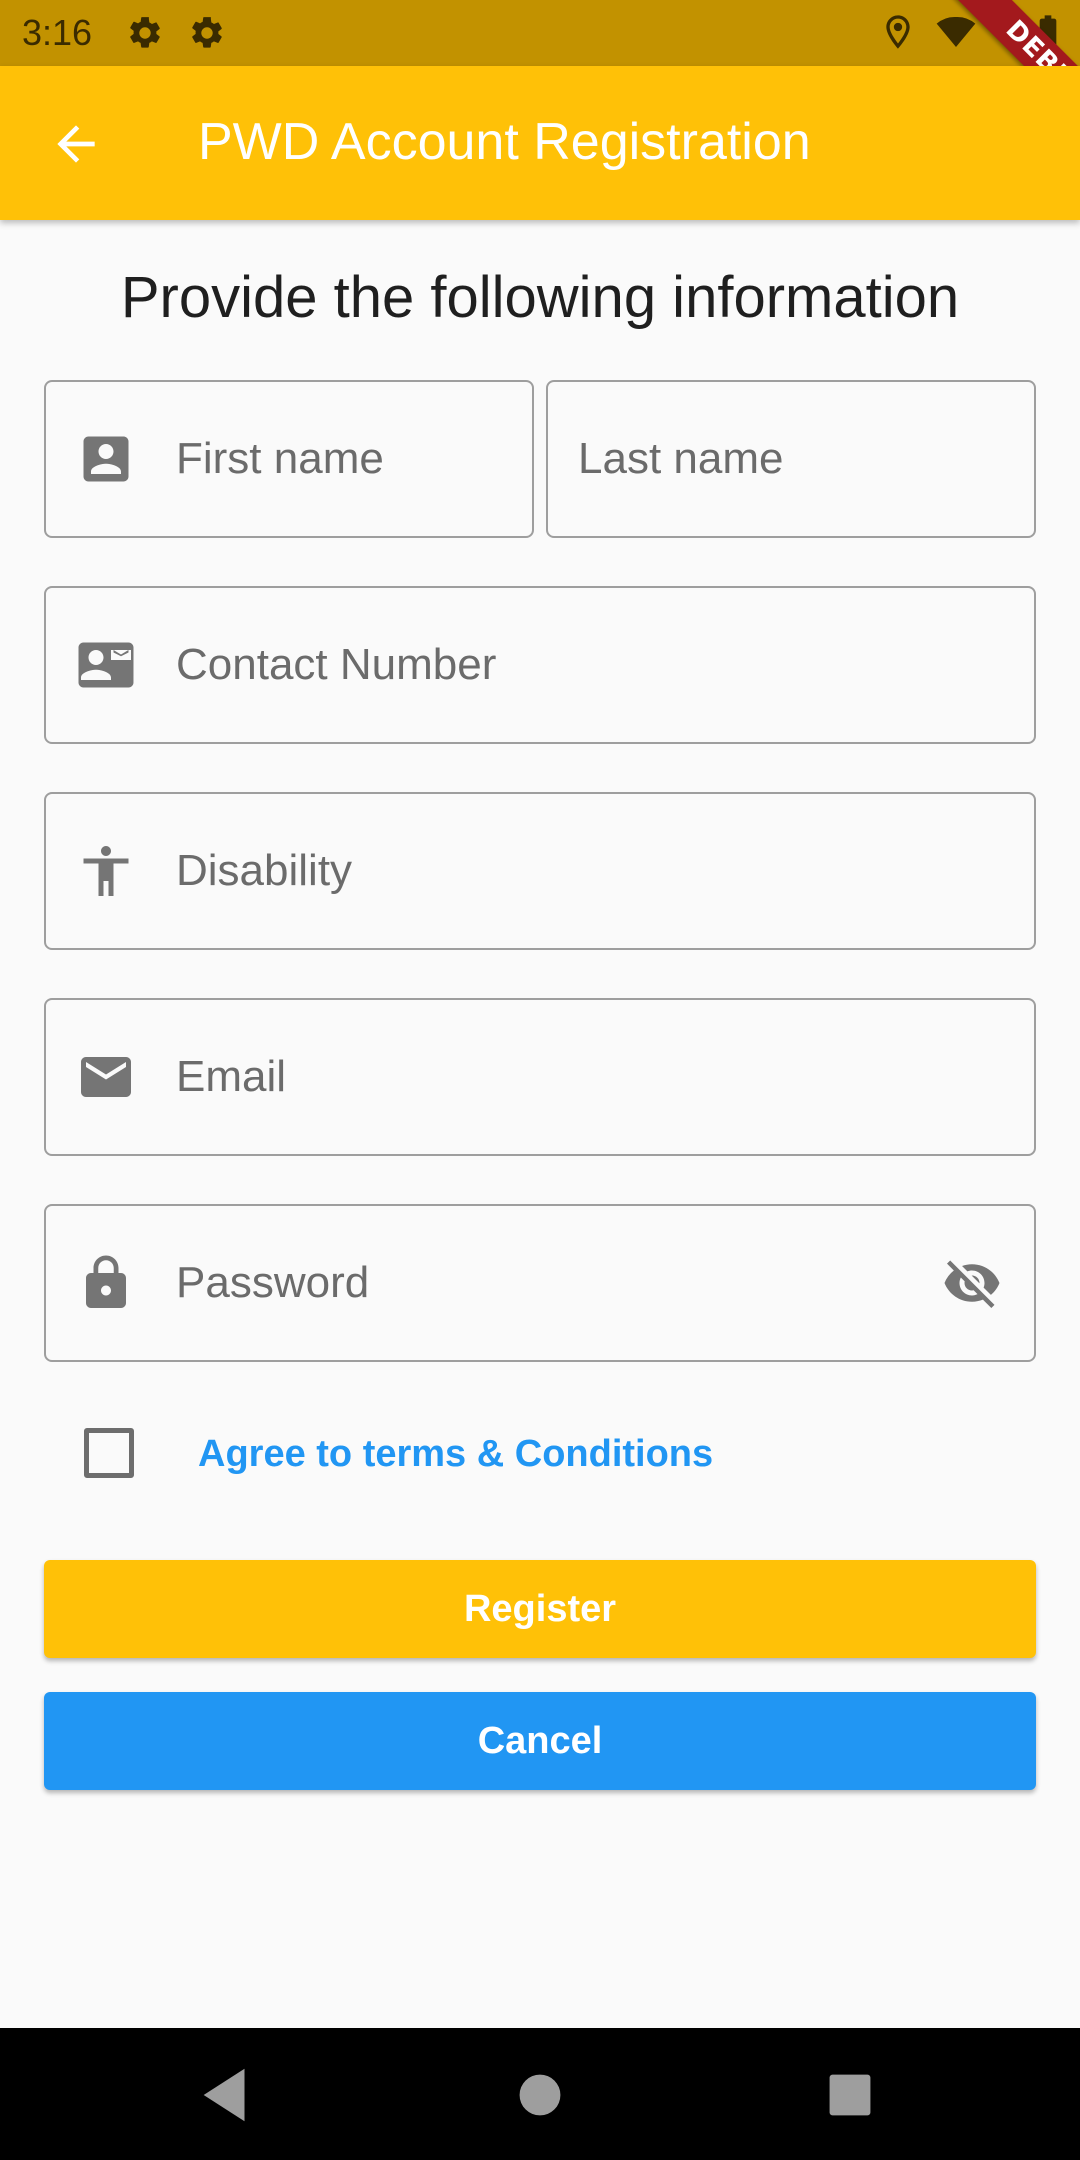 The image size is (1080, 2160). What do you see at coordinates (540, 33) in the screenshot?
I see `status-bar: 3:16` at bounding box center [540, 33].